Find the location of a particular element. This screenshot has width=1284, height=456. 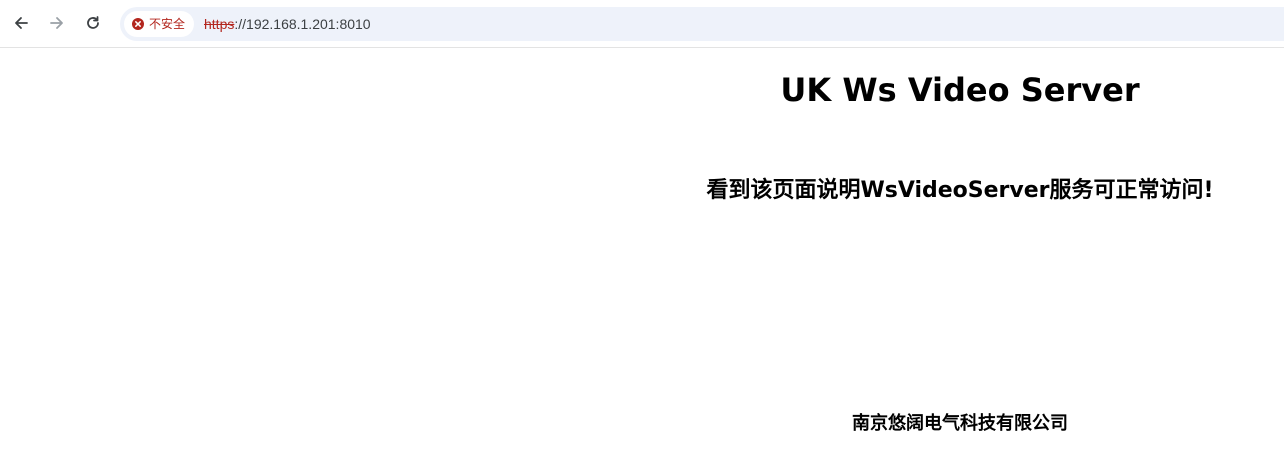

security-status-chip: 不安全 is located at coordinates (159, 24).